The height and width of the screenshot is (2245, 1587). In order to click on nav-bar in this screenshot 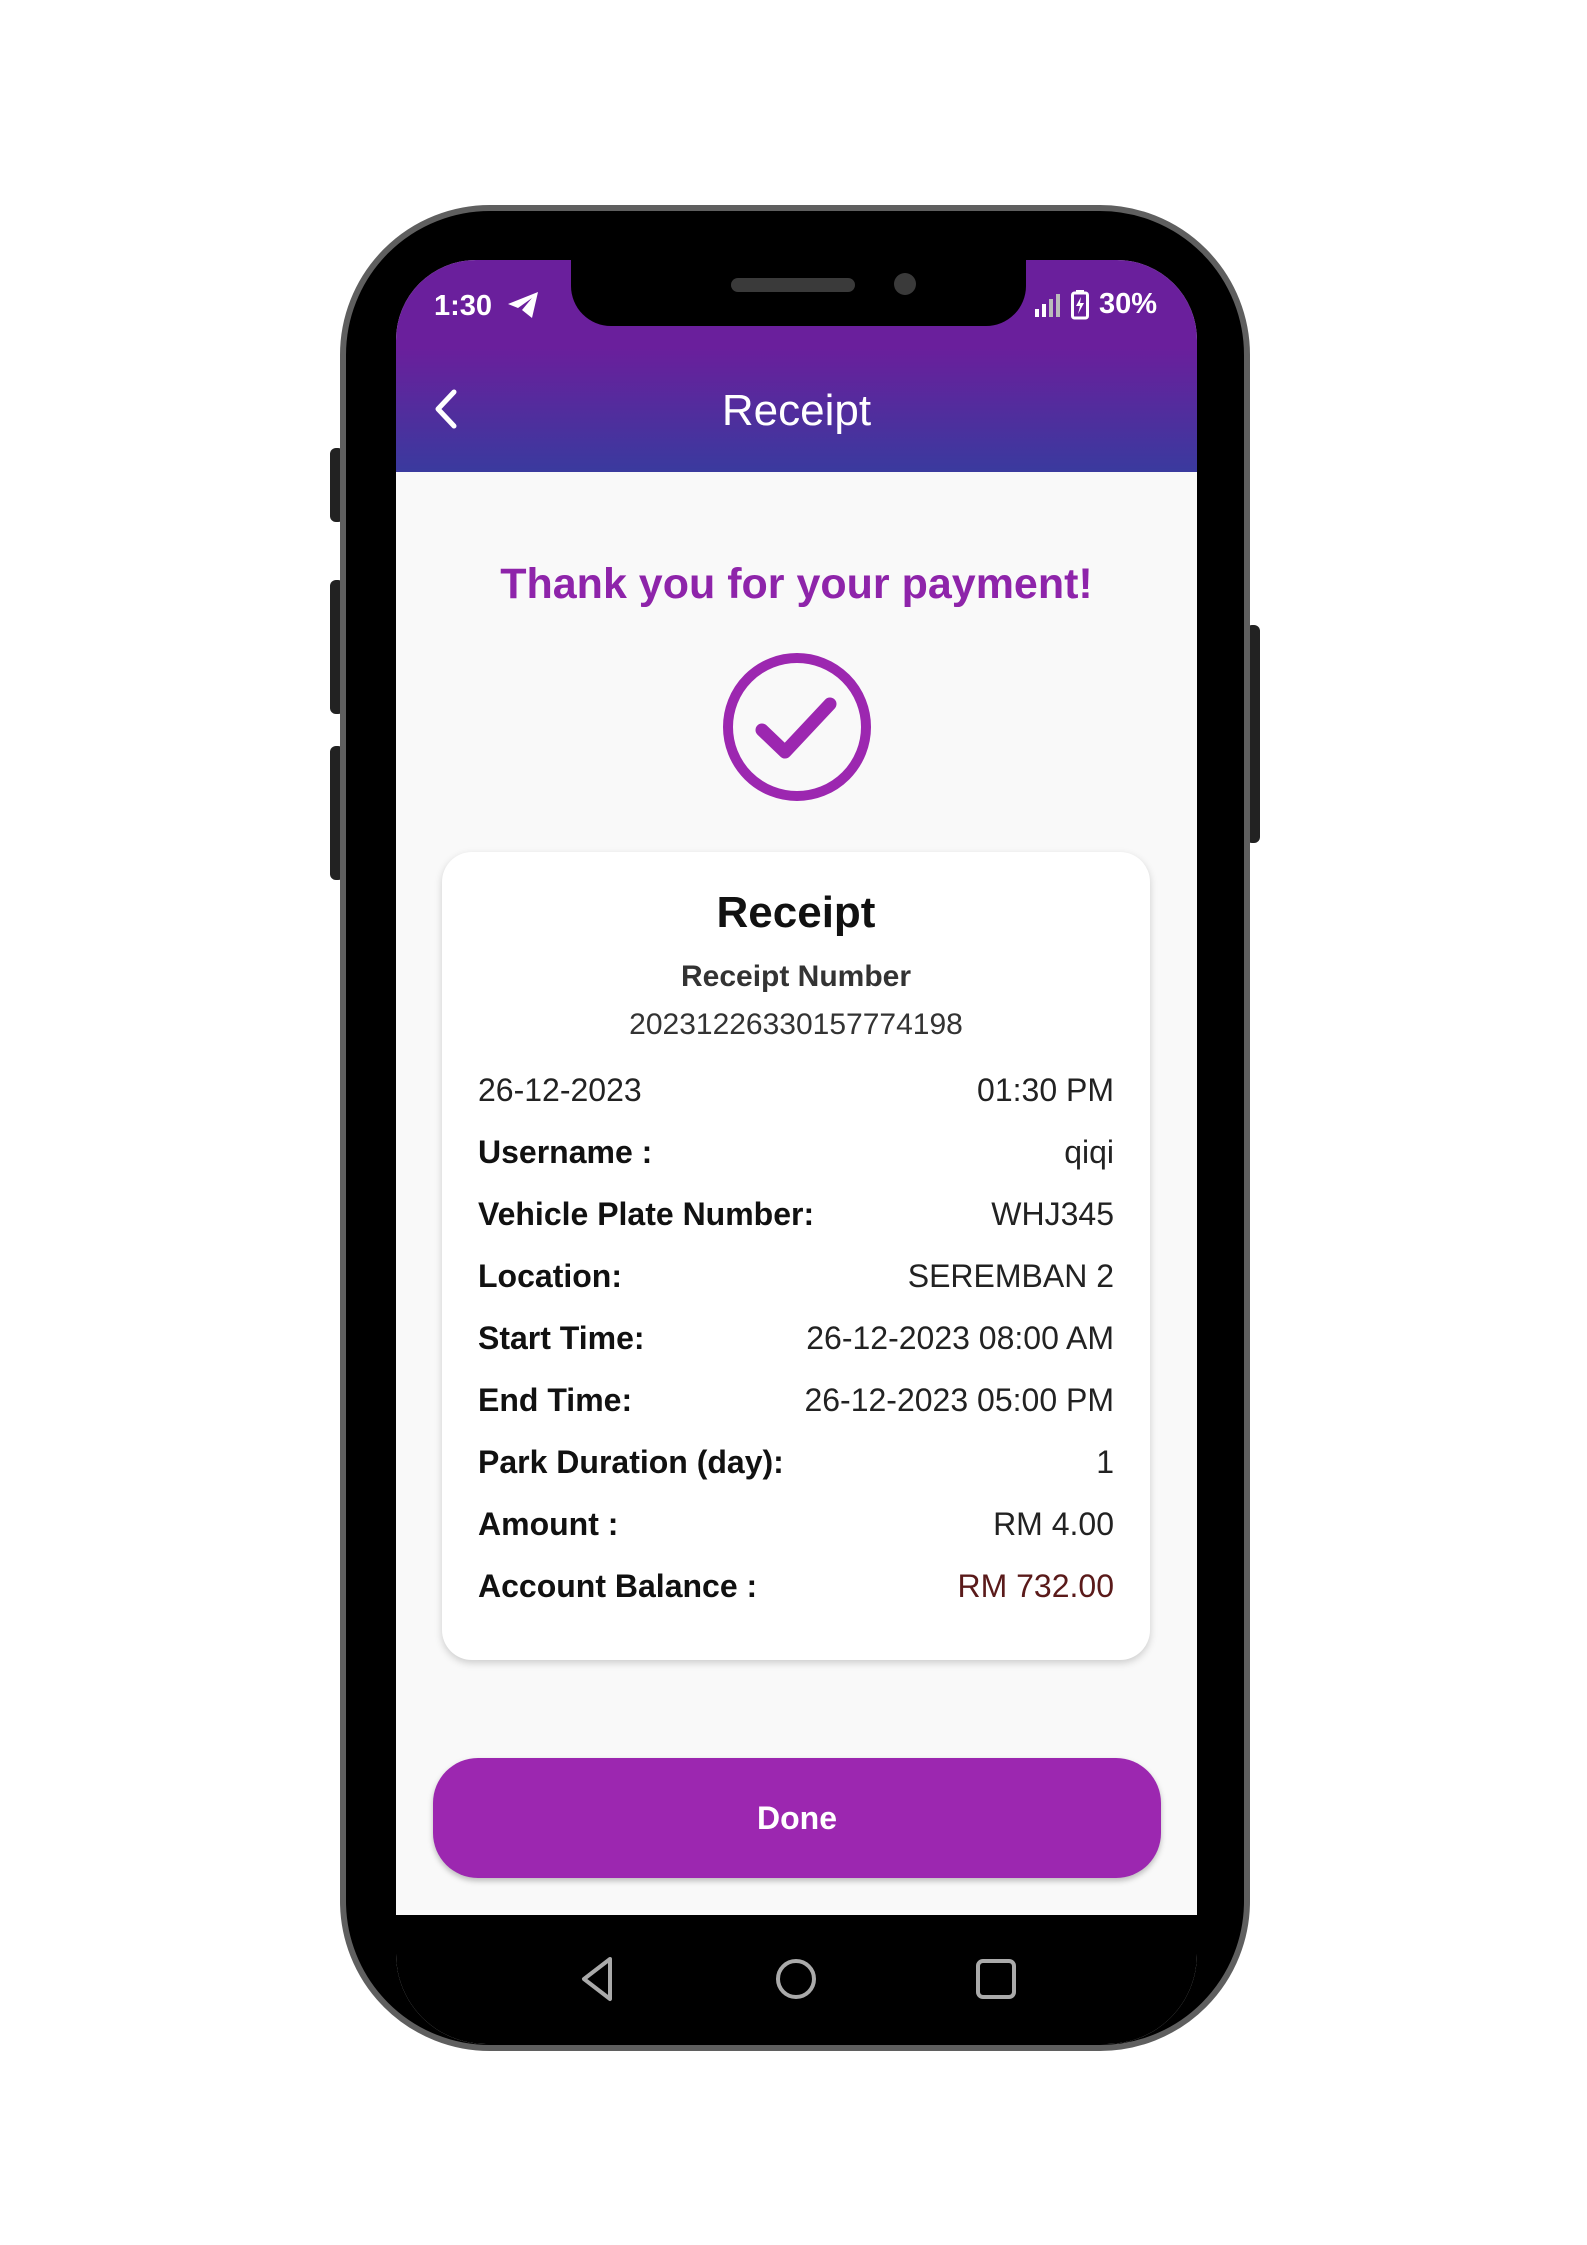, I will do `click(796, 1979)`.